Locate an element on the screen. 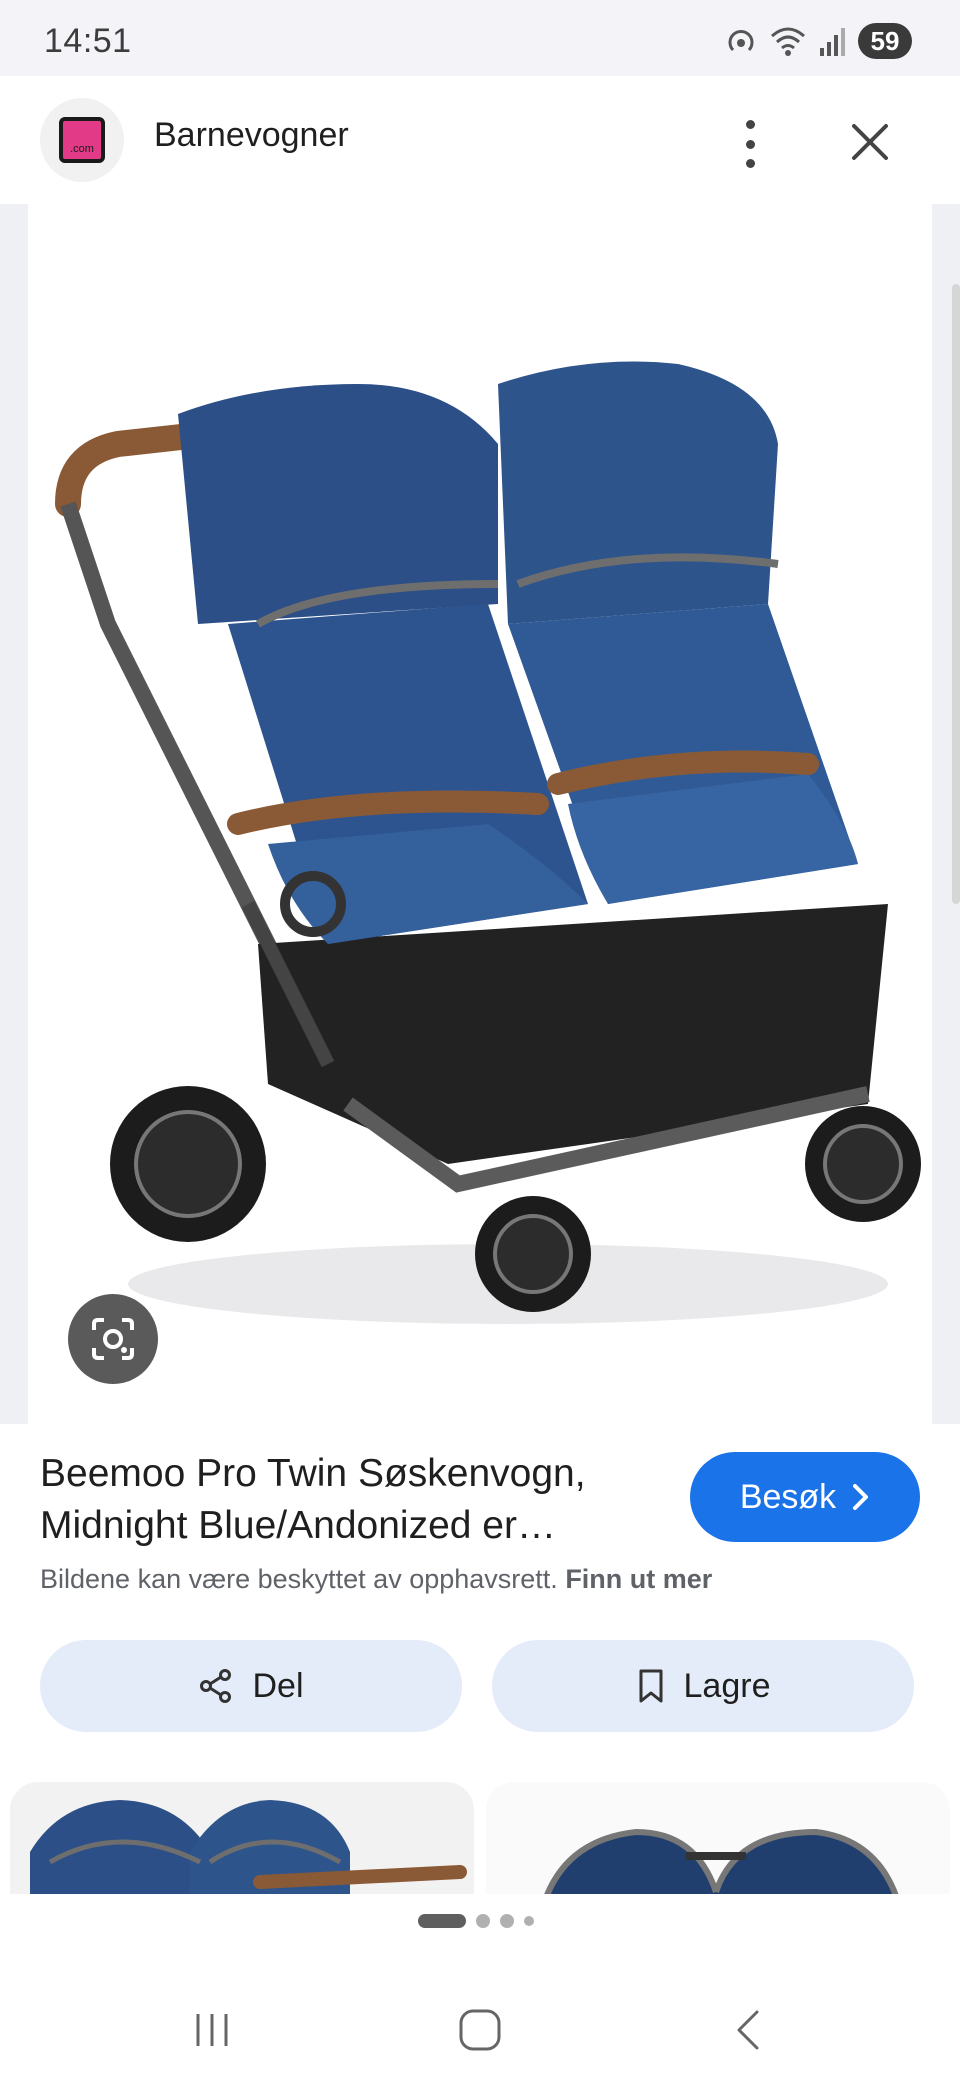 Image resolution: width=960 pixels, height=2080 pixels. recent-apps-button is located at coordinates (212, 2030).